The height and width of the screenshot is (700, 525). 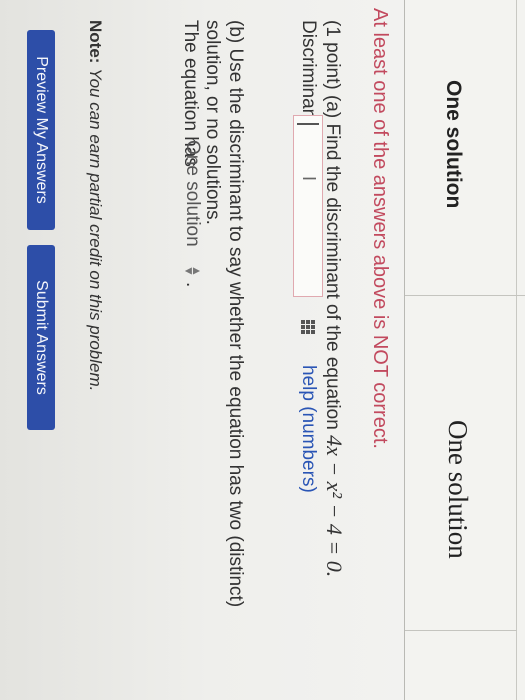 What do you see at coordinates (334, 506) in the screenshot?
I see `equation: 4x − x² − 4 = 0.` at bounding box center [334, 506].